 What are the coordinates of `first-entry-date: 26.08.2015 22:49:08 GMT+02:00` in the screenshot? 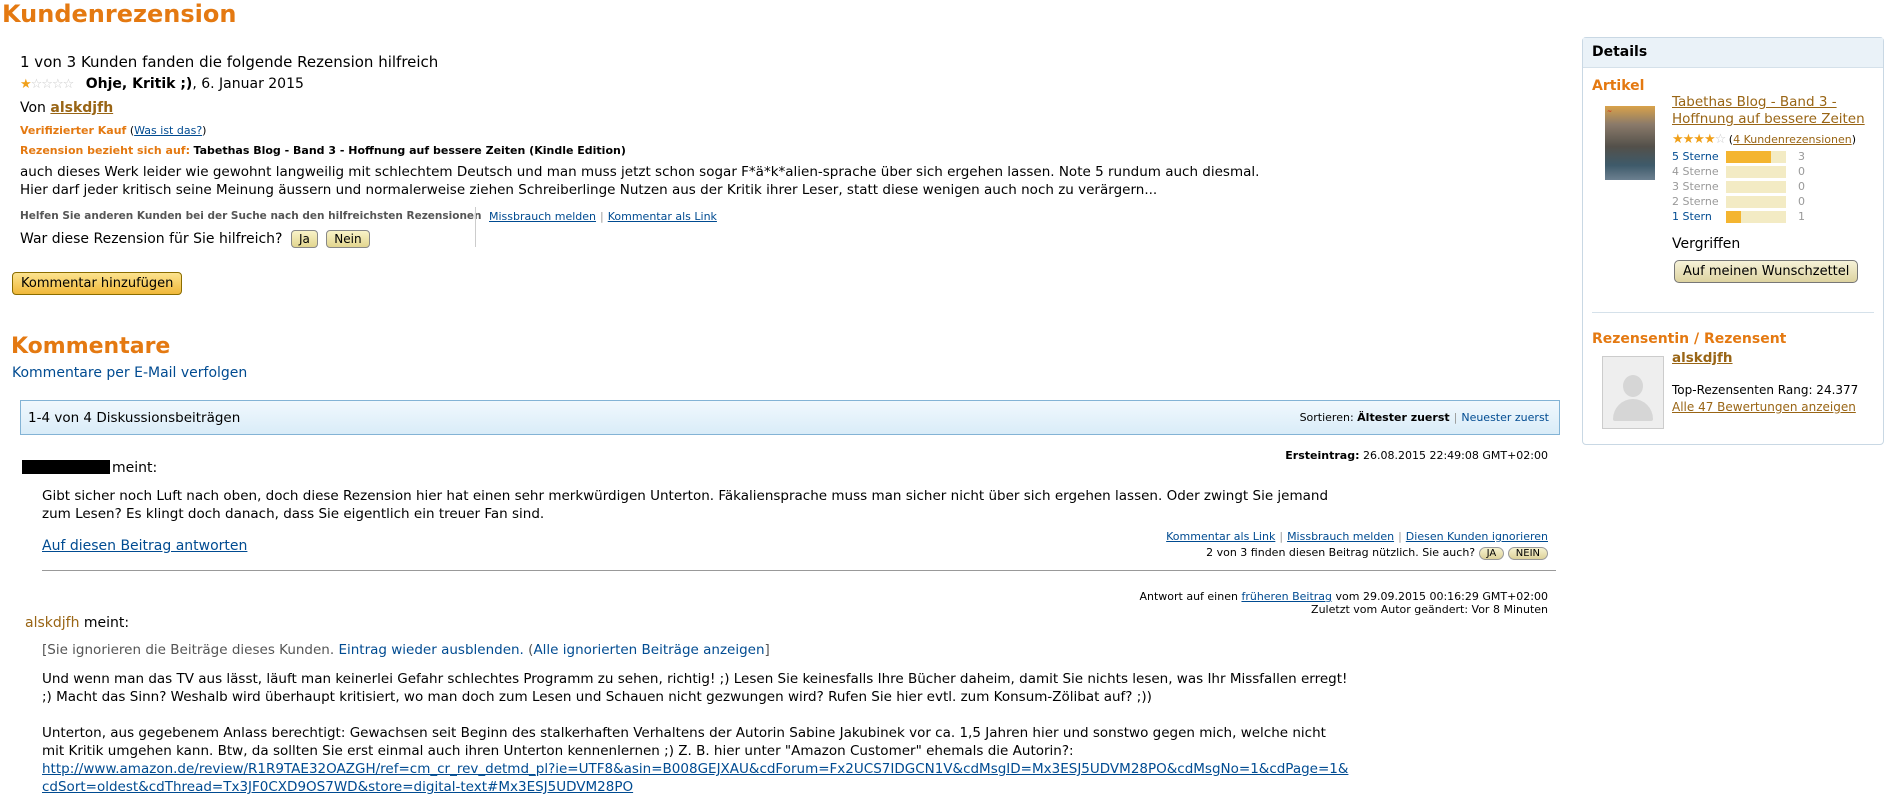 It's located at (1455, 455).